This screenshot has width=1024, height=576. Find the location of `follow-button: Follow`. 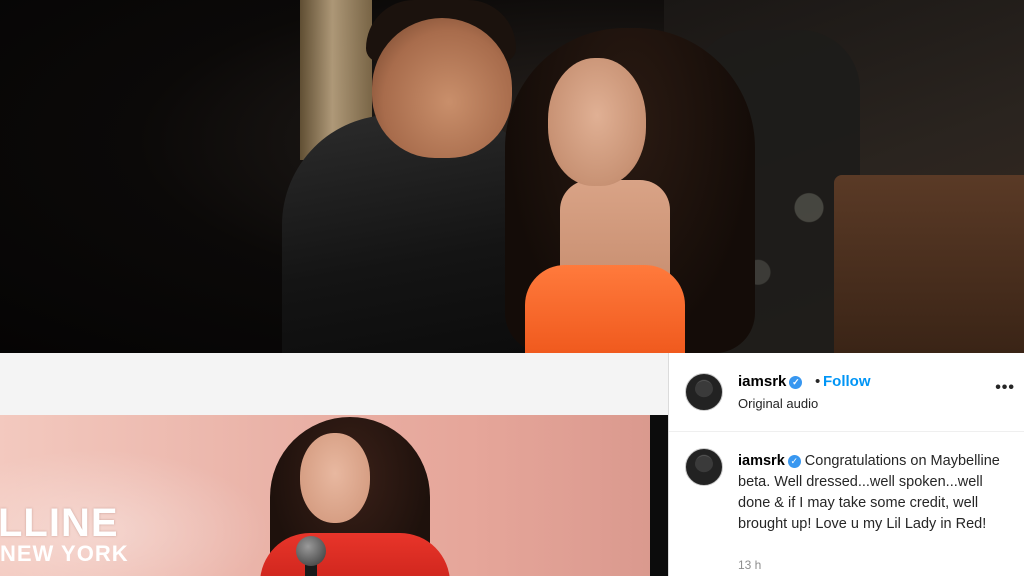

follow-button: Follow is located at coordinates (847, 381).